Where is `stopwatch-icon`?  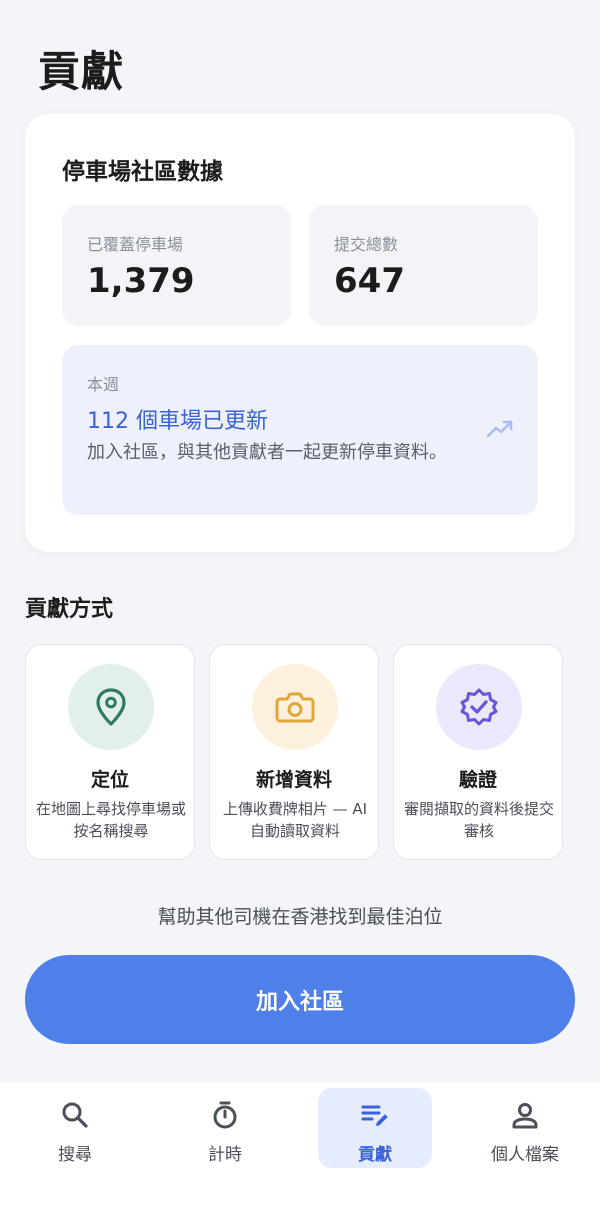
stopwatch-icon is located at coordinates (225, 1115).